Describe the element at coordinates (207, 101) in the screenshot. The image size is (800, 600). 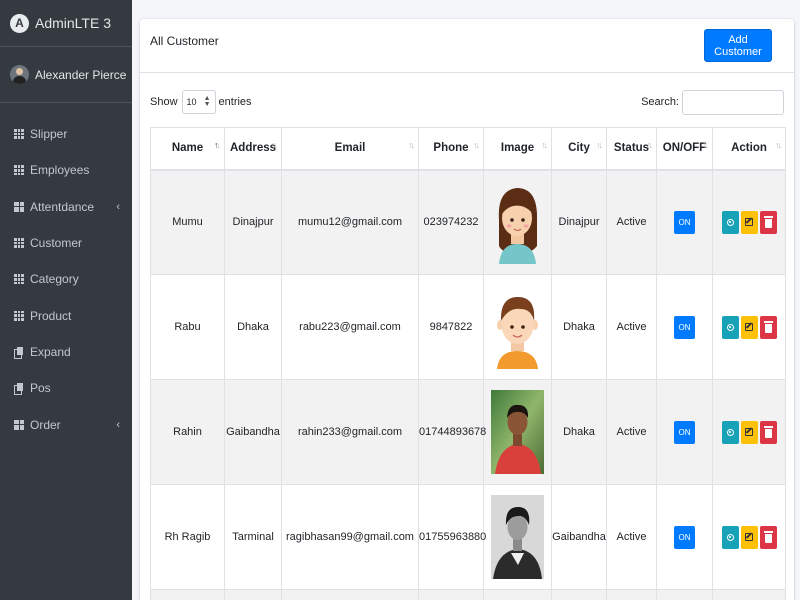
I see `select-arrows-icon: ▲ ▼` at that location.